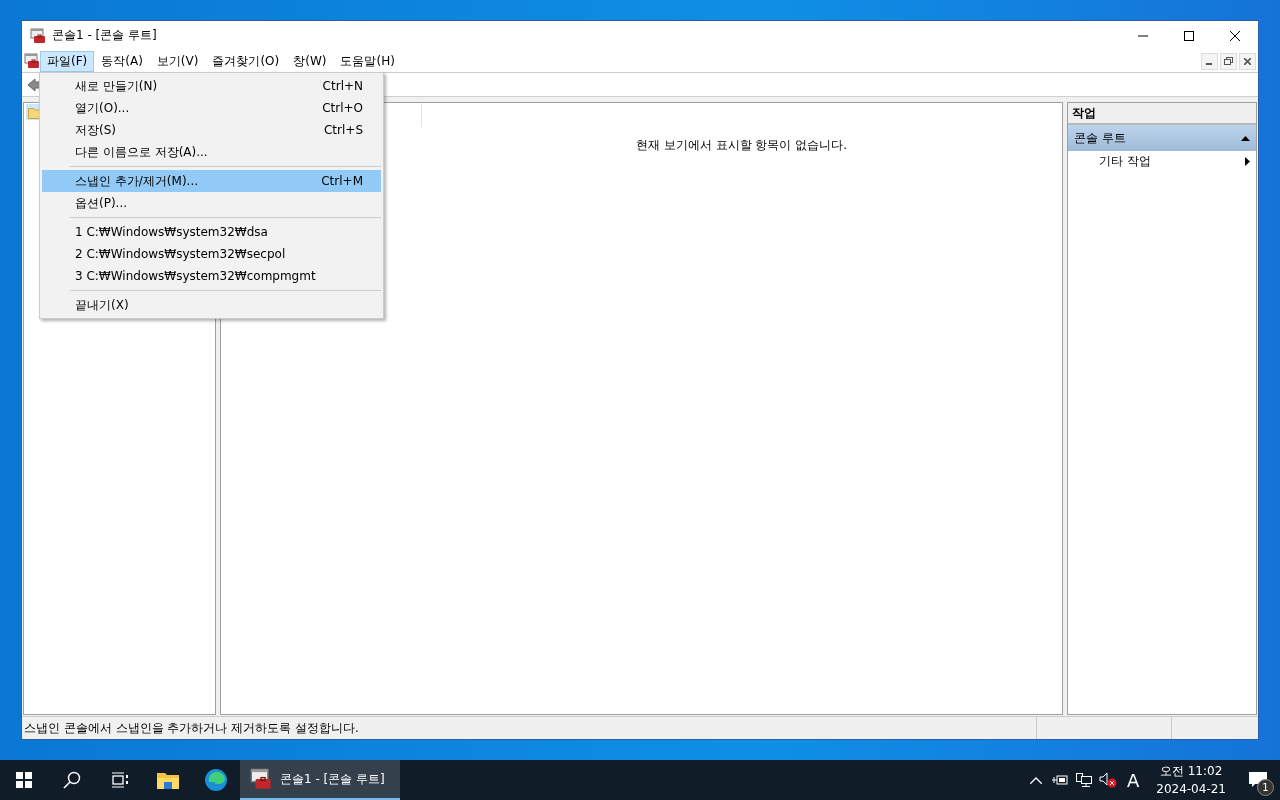 The width and height of the screenshot is (1280, 800). What do you see at coordinates (177, 61) in the screenshot?
I see `menu-item: 보기(V)` at bounding box center [177, 61].